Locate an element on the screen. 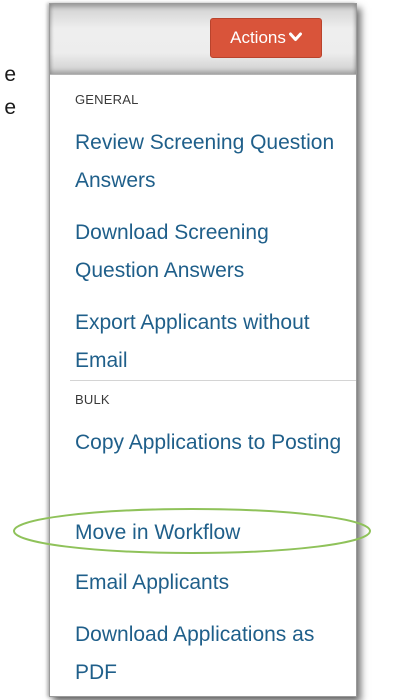 The image size is (396, 700). menu-item-email-applicants: Email Applicants is located at coordinates (213, 583).